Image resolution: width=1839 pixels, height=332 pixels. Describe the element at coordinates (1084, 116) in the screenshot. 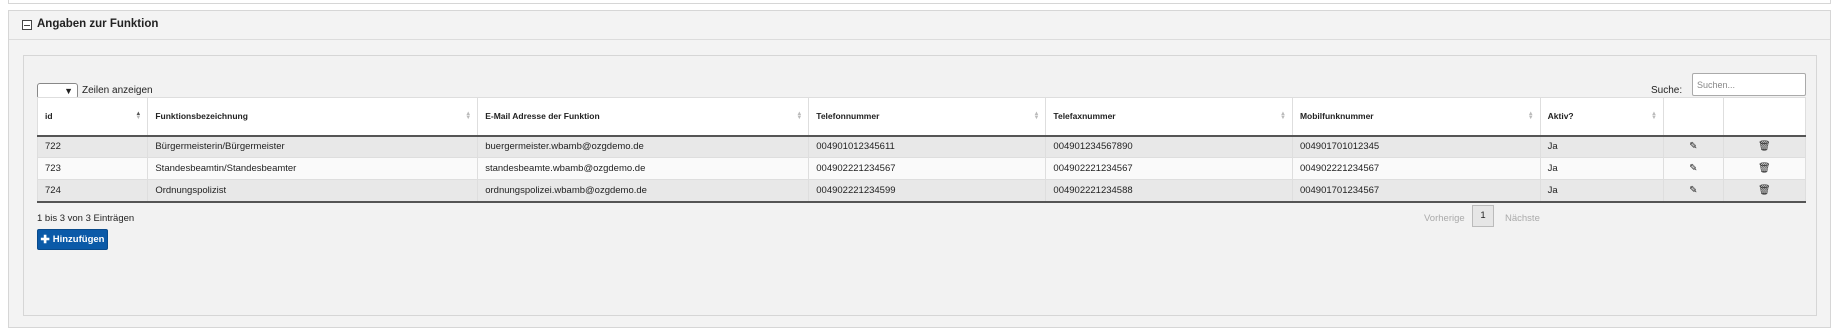

I see `column-header-label: Telefaxnummer` at that location.